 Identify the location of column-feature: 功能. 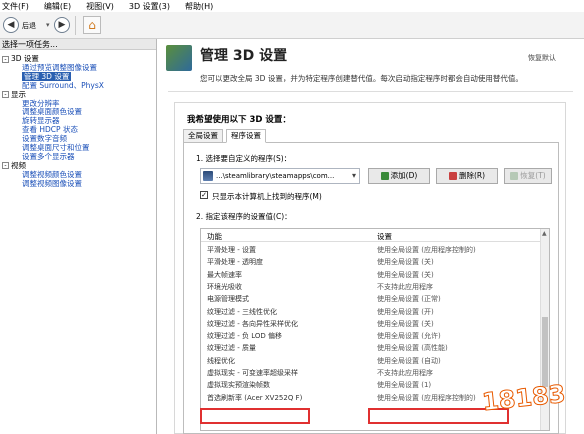
(214, 236).